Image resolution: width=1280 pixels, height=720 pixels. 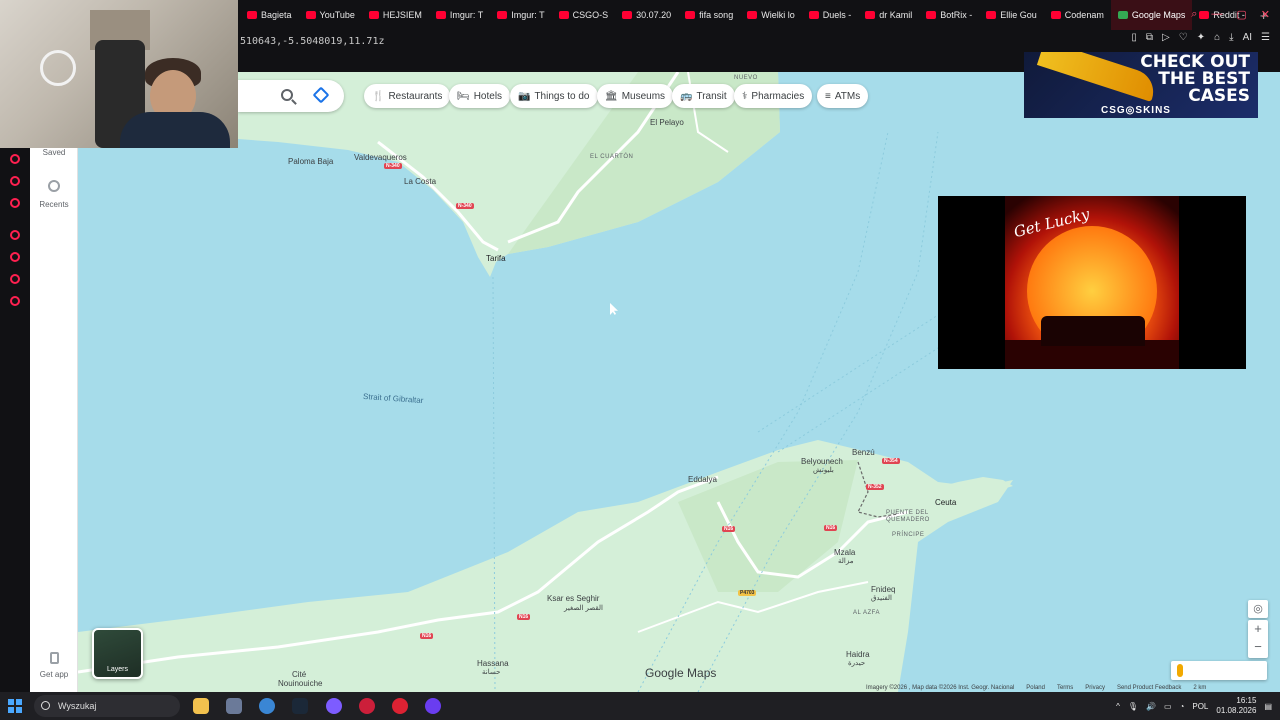 I want to click on browser-tab: CSGO-S, so click(x=584, y=15).